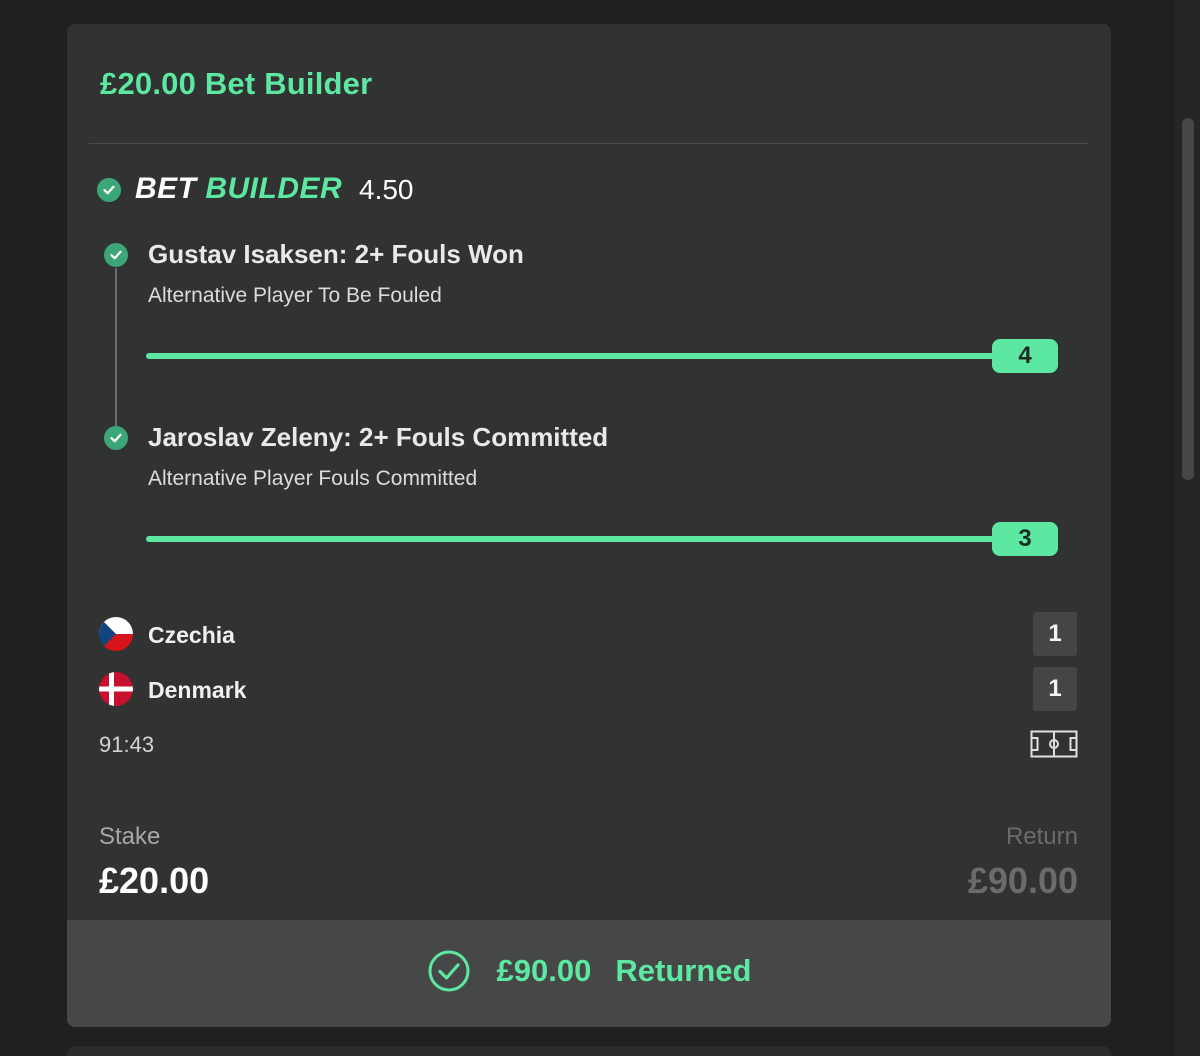  What do you see at coordinates (386, 189) in the screenshot?
I see `bet-odds: 4.50` at bounding box center [386, 189].